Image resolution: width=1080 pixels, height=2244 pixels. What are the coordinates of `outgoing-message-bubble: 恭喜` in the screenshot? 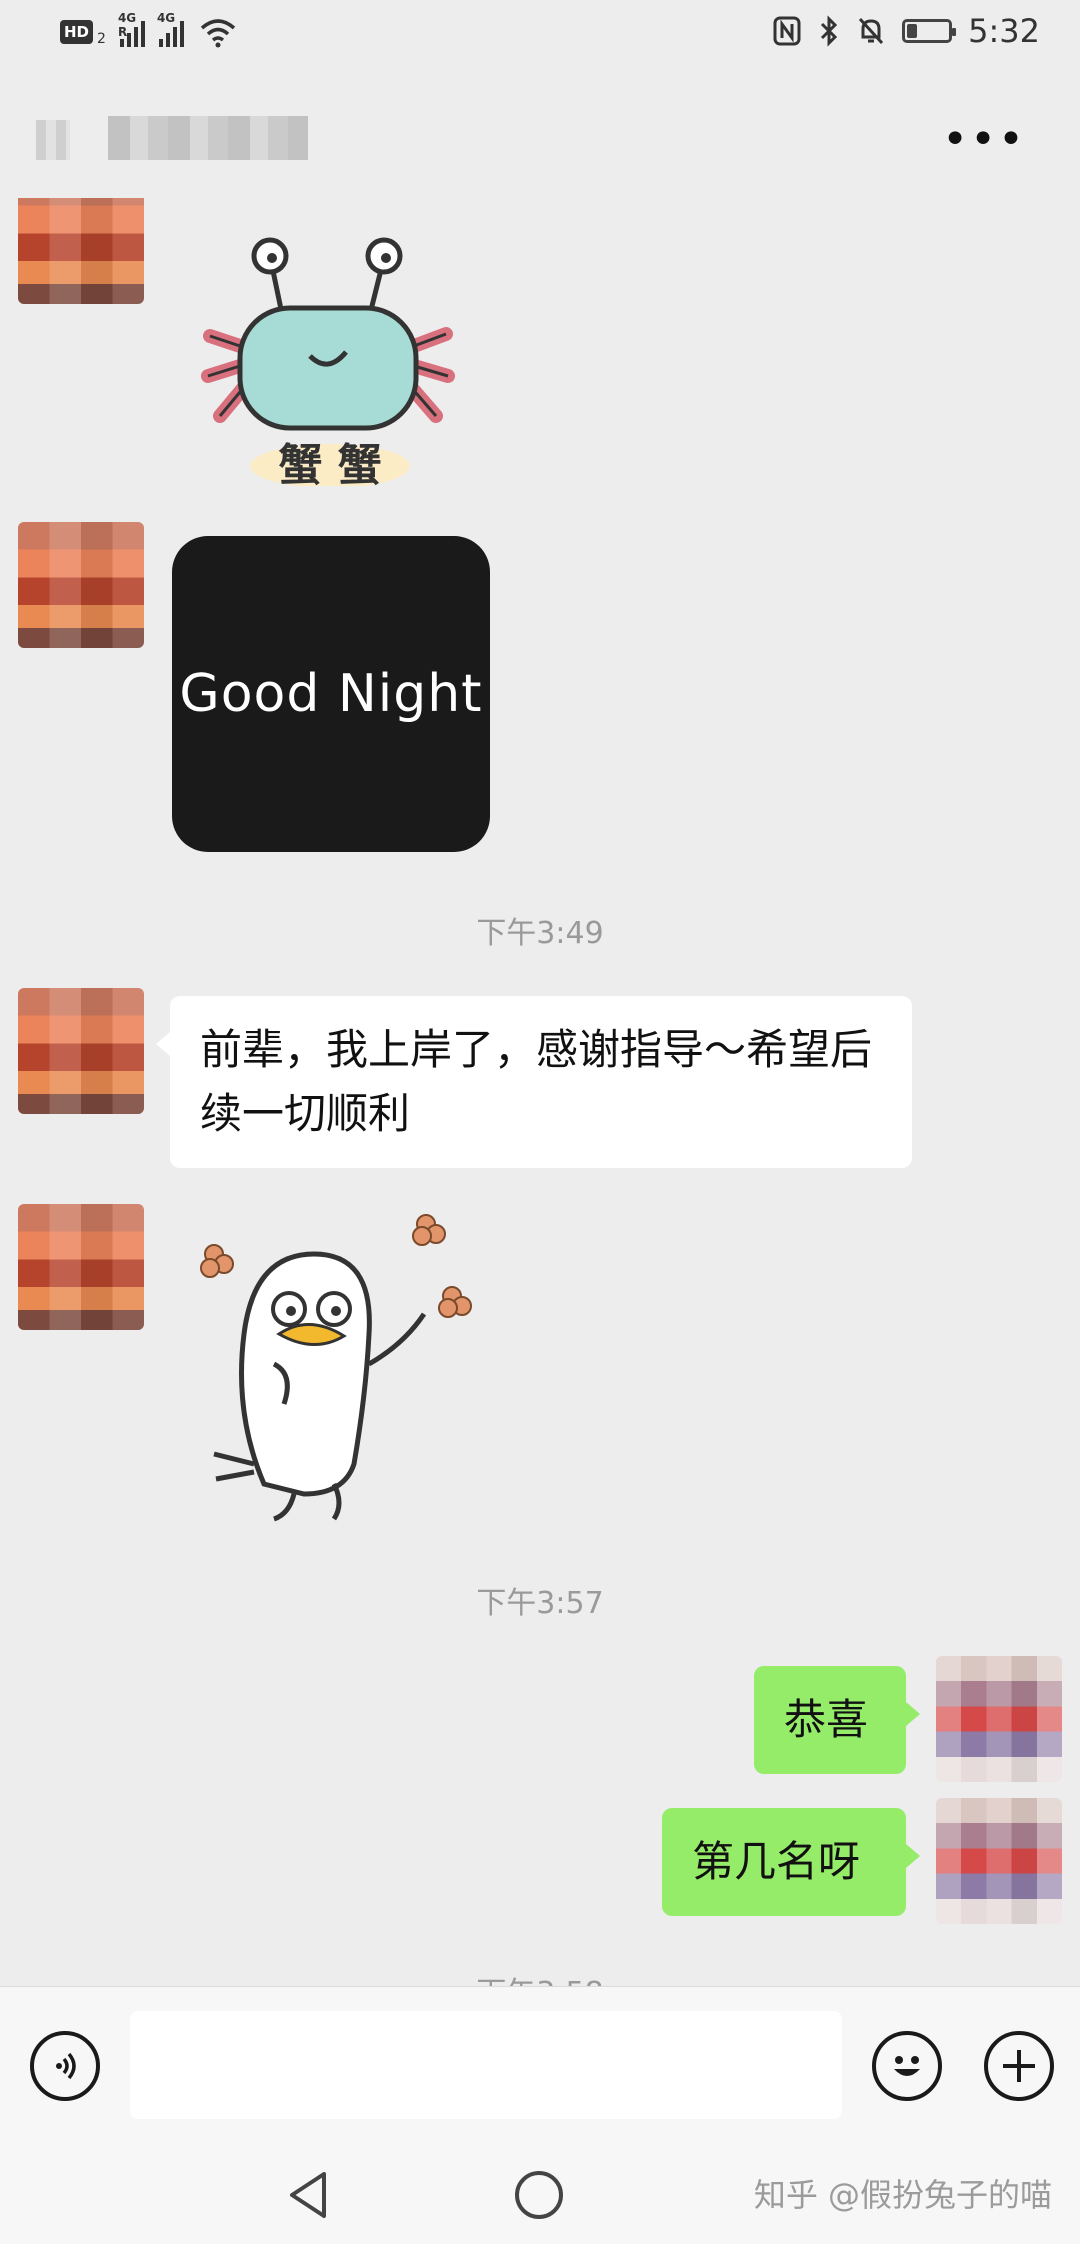 It's located at (837, 1720).